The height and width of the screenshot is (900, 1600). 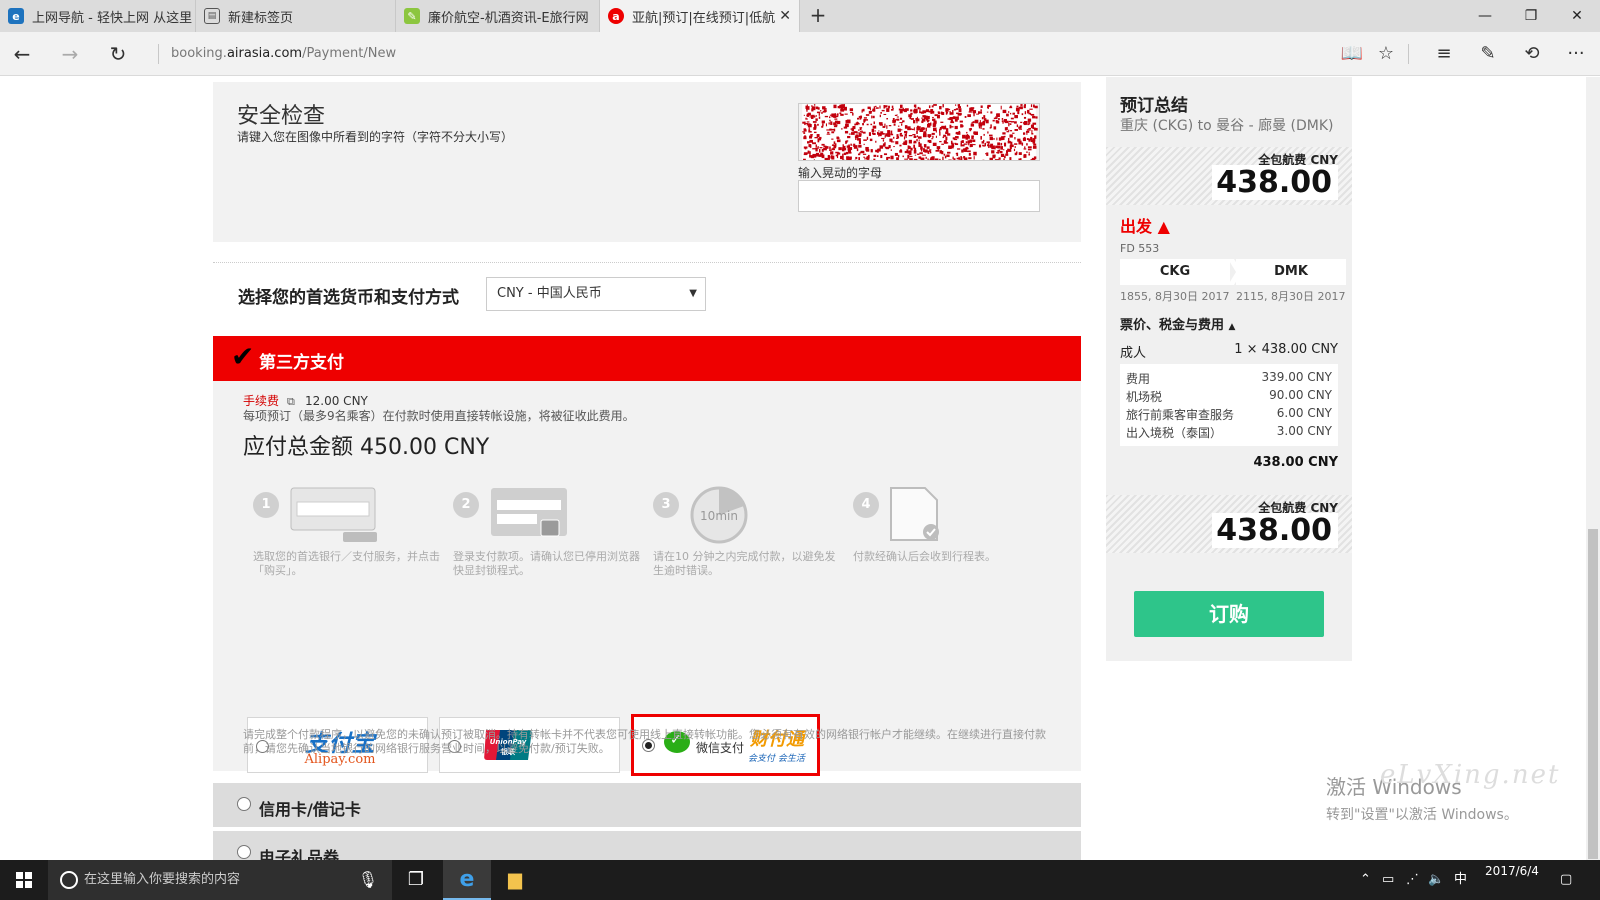 I want to click on tab-title: 亚航|预订|在线预订|低航, so click(x=704, y=18).